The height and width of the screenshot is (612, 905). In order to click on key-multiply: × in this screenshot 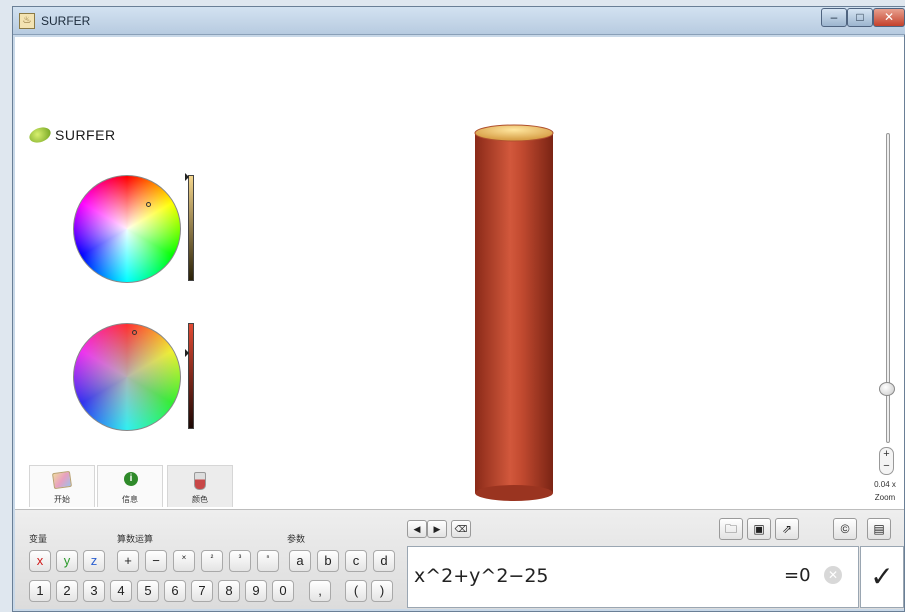, I will do `click(184, 561)`.